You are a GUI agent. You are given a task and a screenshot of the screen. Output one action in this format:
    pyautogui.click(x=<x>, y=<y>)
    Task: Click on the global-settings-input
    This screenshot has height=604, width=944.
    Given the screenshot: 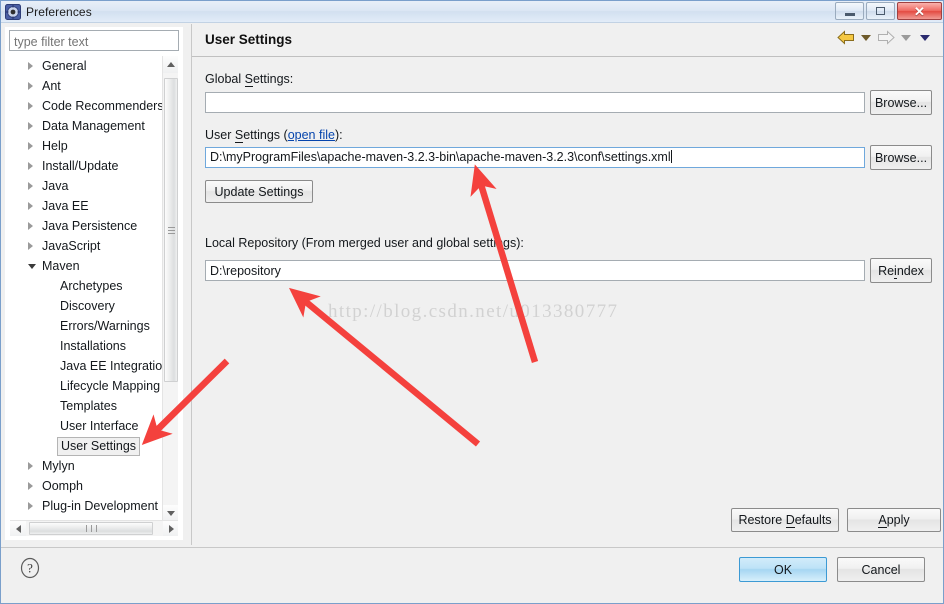 What is the action you would take?
    pyautogui.click(x=535, y=102)
    